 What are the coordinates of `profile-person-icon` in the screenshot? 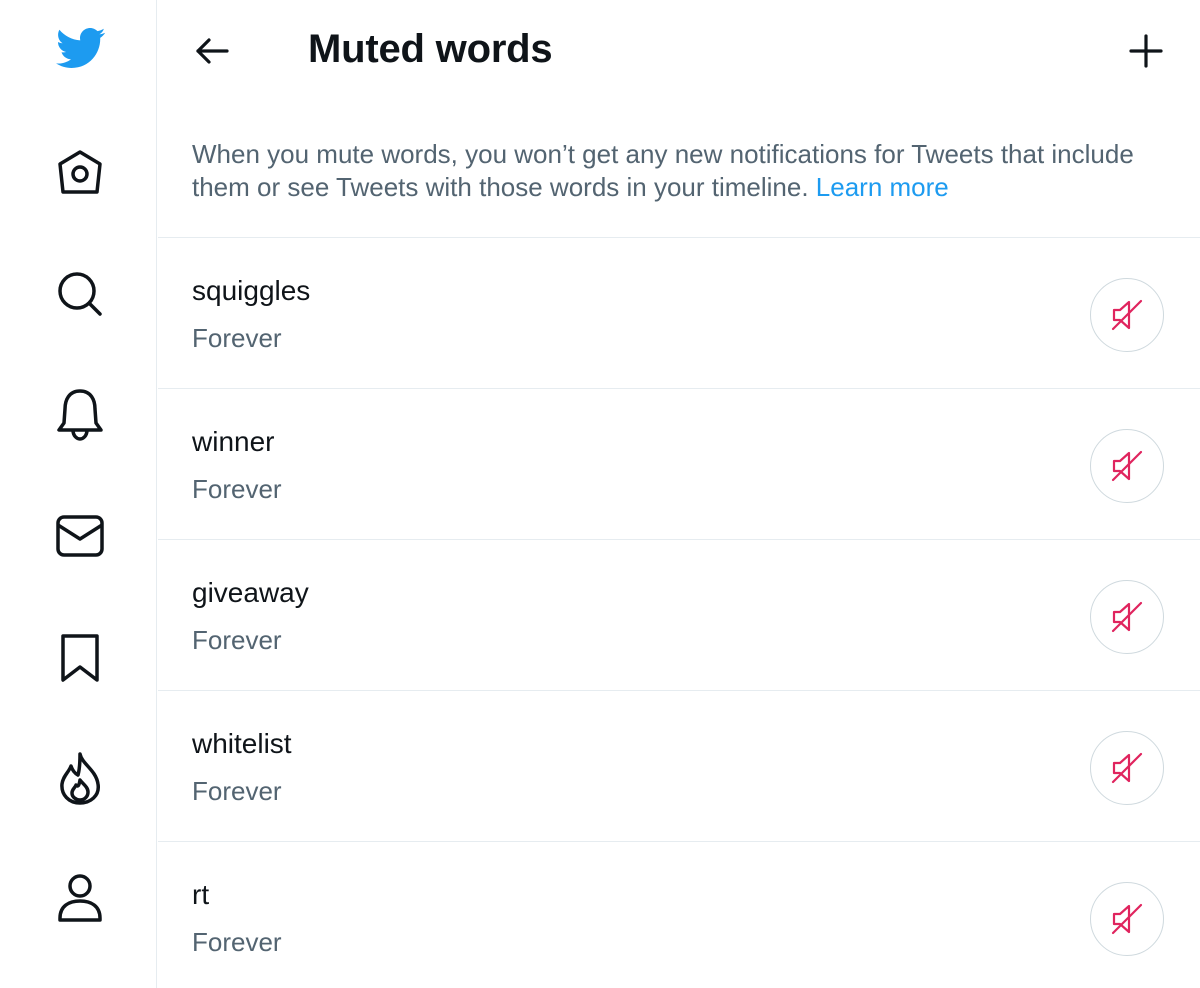 It's located at (80, 898).